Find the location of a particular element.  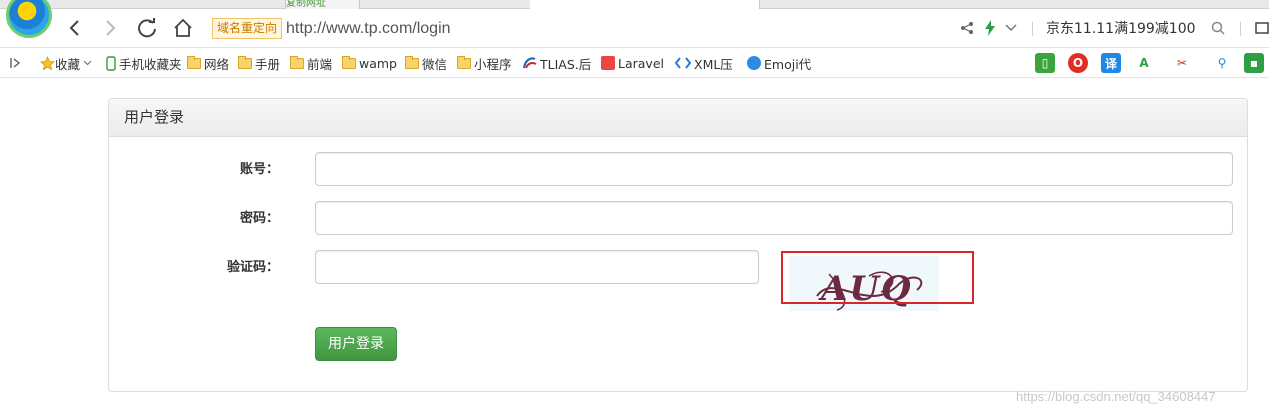

bookmark-label: Laravel is located at coordinates (641, 63).